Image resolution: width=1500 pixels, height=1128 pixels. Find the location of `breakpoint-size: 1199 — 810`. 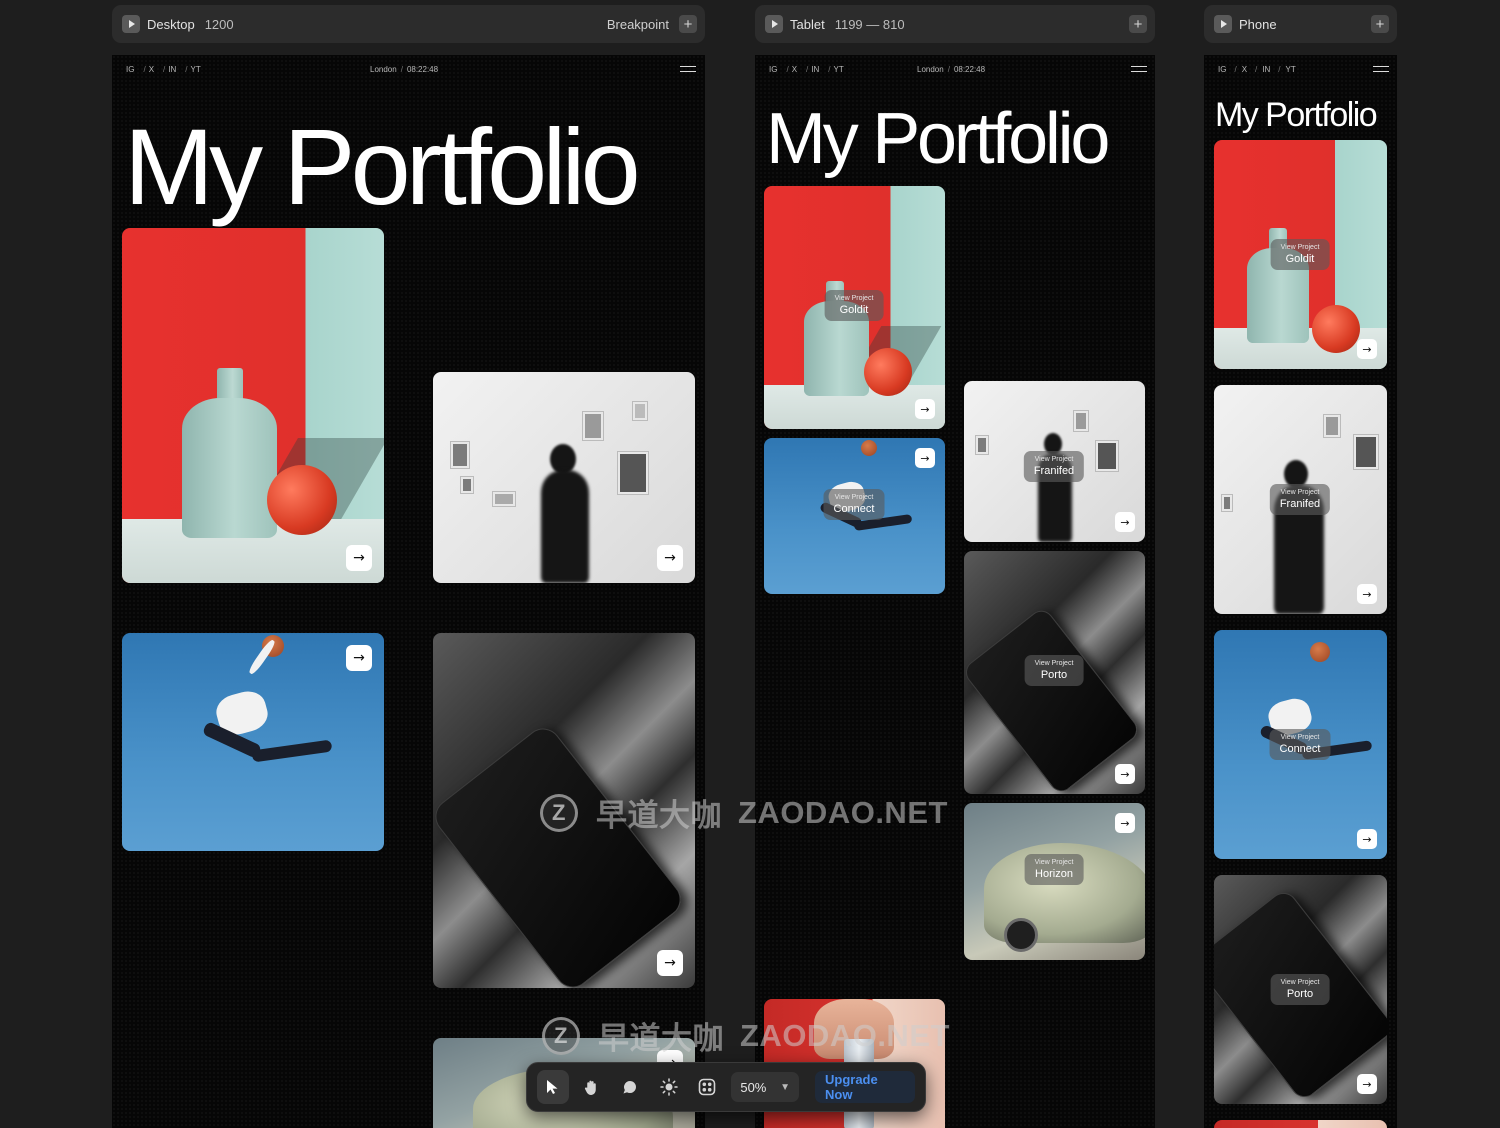

breakpoint-size: 1199 — 810 is located at coordinates (869, 24).